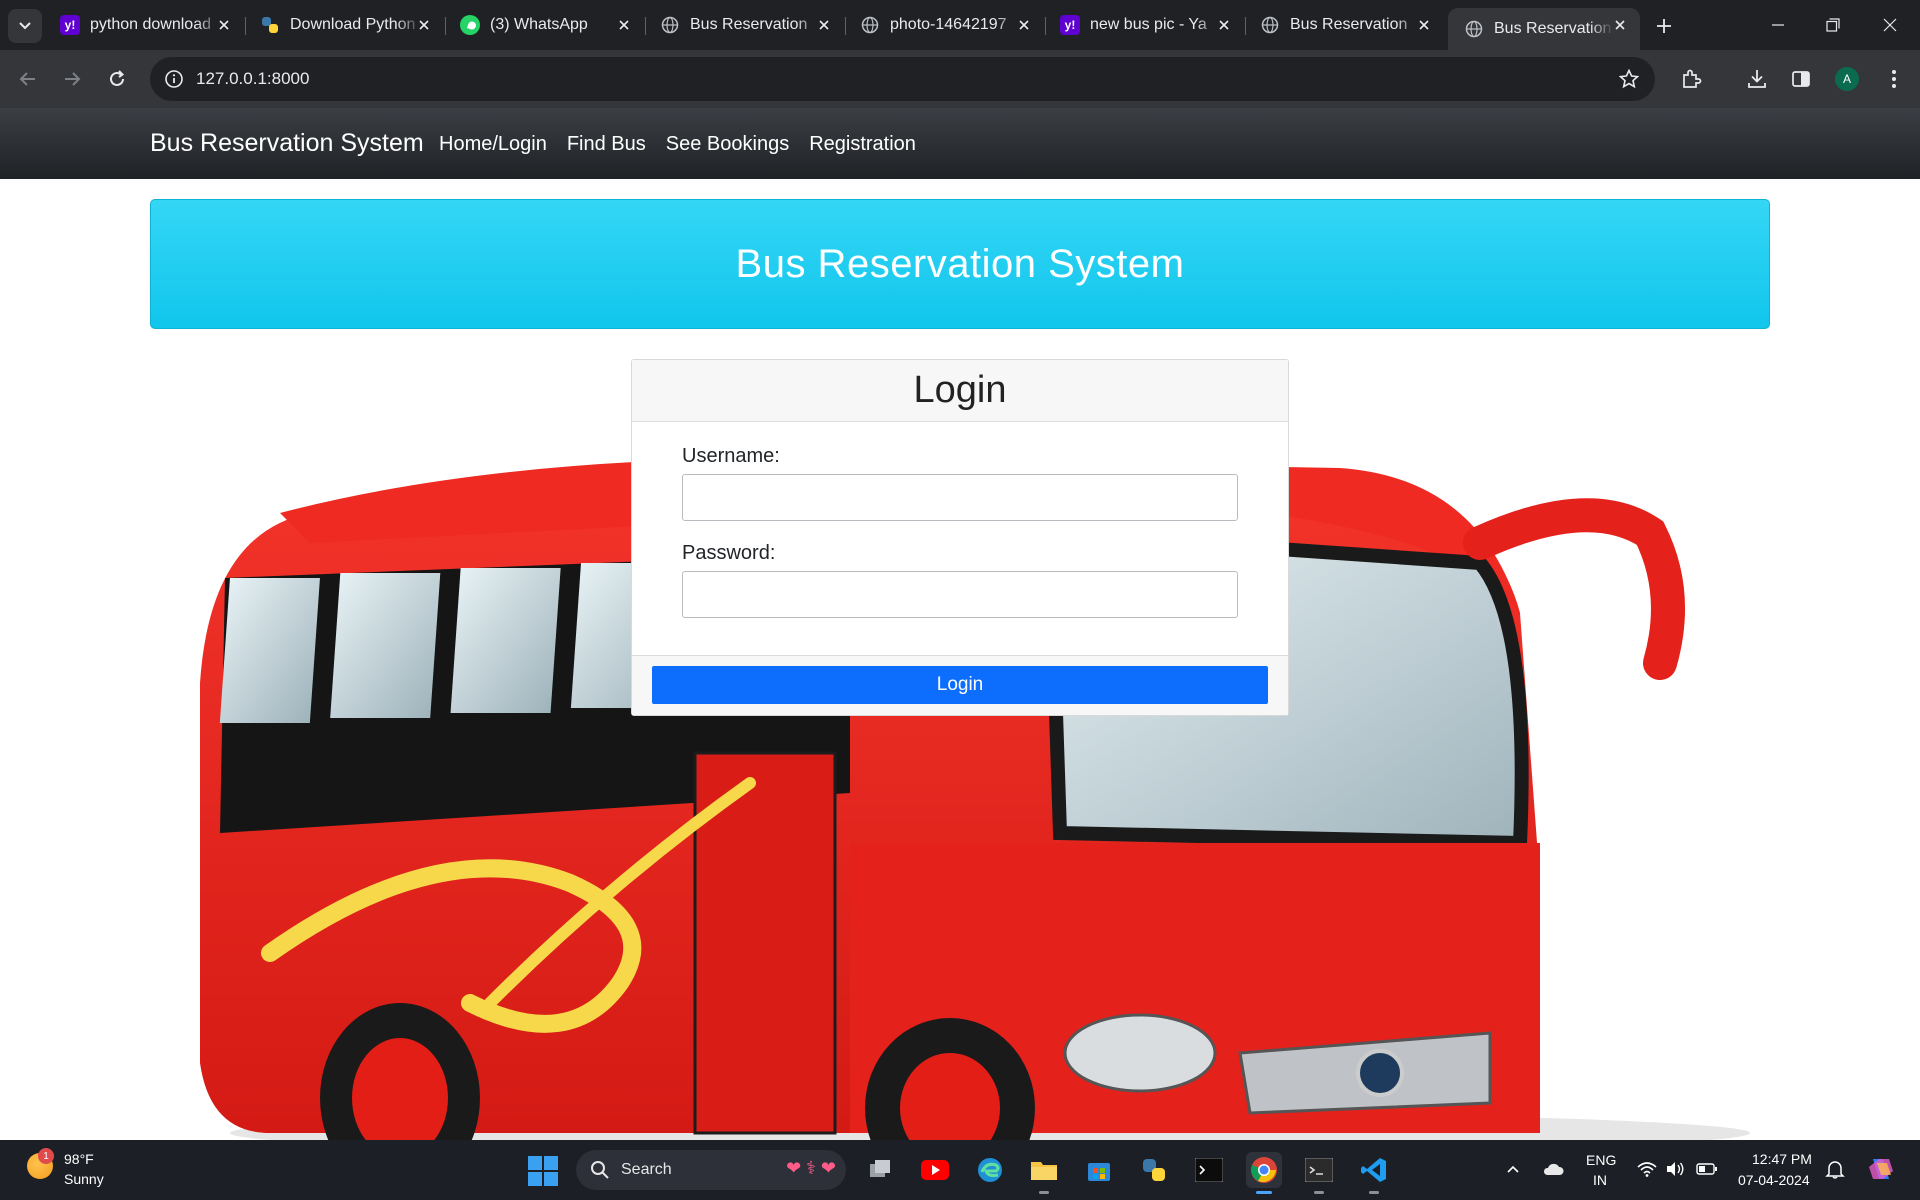 Image resolution: width=1920 pixels, height=1200 pixels. What do you see at coordinates (960, 685) in the screenshot?
I see `login-button: Login` at bounding box center [960, 685].